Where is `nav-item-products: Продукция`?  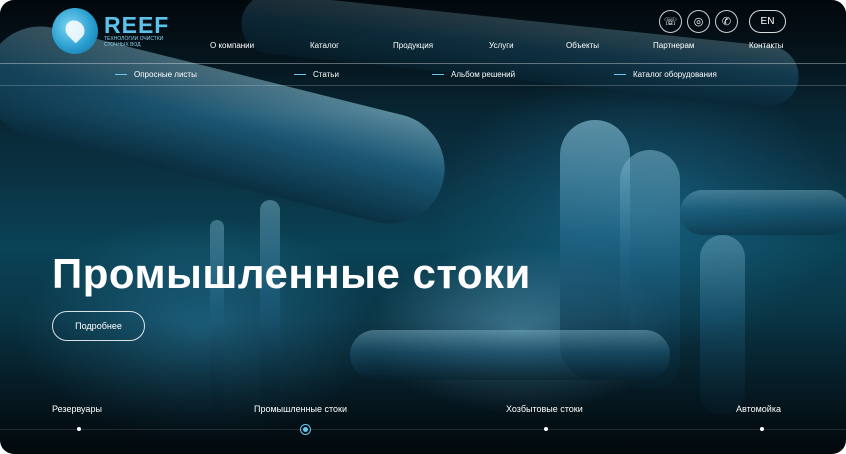
nav-item-products: Продукция is located at coordinates (413, 45).